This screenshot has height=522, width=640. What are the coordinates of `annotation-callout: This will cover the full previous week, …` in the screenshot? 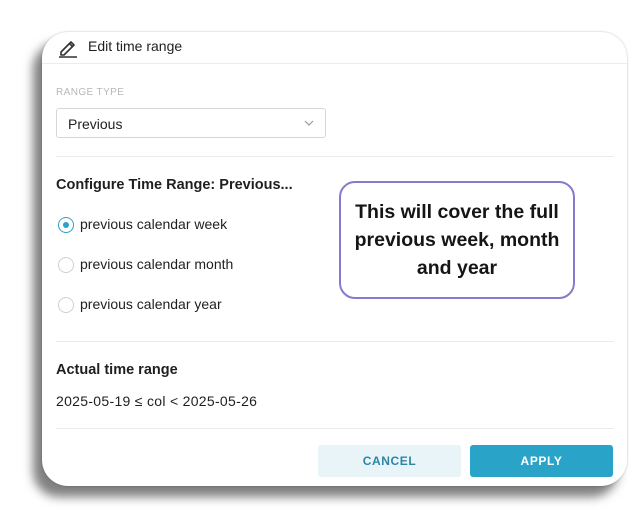 It's located at (457, 240).